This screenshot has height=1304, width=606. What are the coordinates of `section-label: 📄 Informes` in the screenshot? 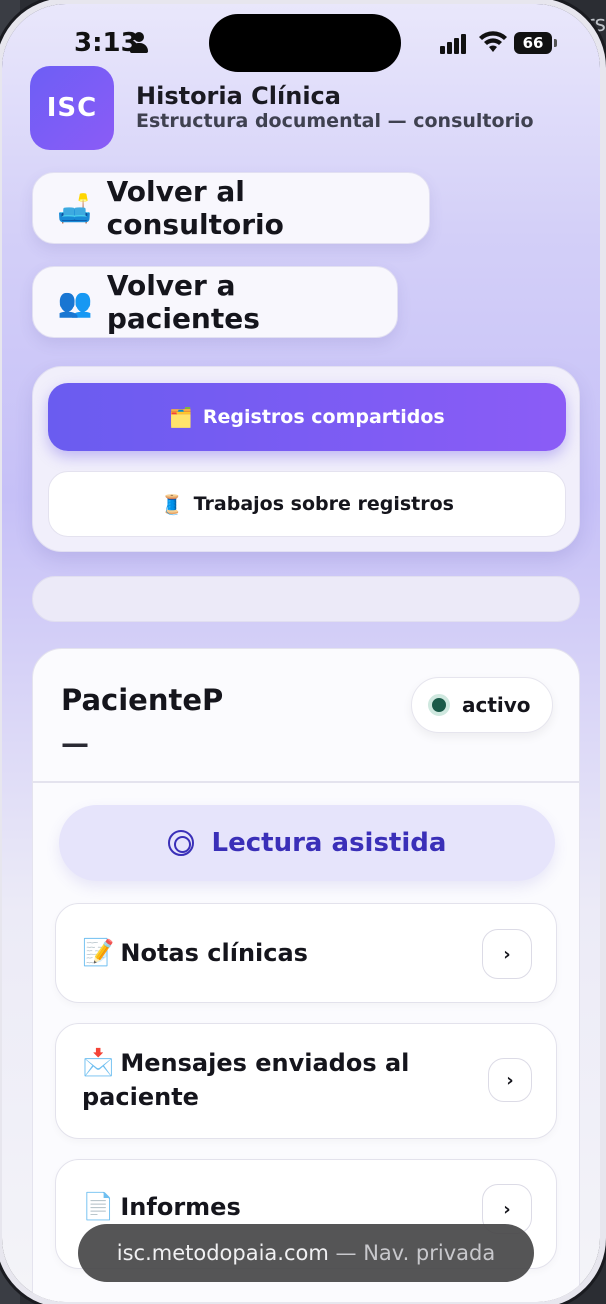 It's located at (161, 1207).